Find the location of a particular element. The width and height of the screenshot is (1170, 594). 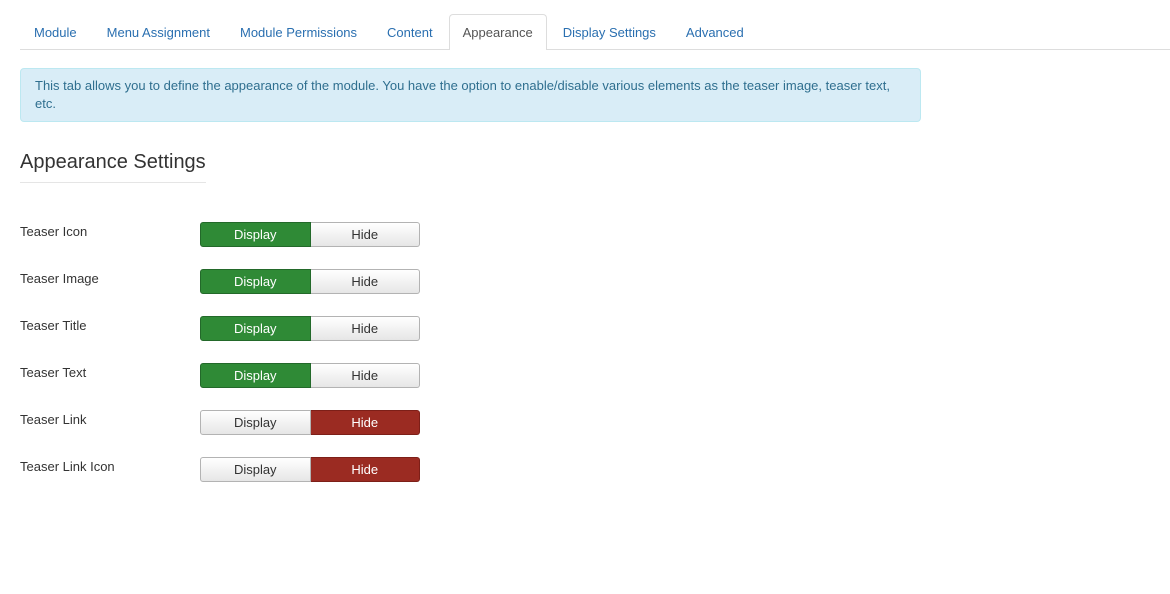

tab-menu-assignment: Menu Assignment is located at coordinates (158, 31).